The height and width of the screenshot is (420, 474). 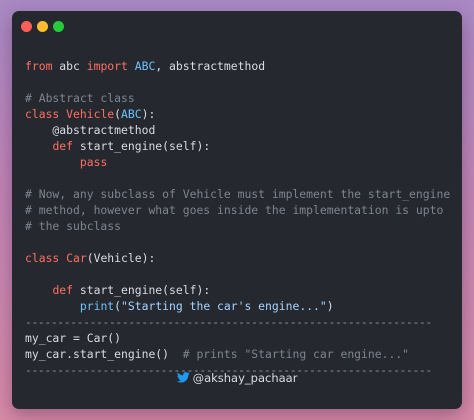 What do you see at coordinates (183, 377) in the screenshot?
I see `twitter-bird-icon` at bounding box center [183, 377].